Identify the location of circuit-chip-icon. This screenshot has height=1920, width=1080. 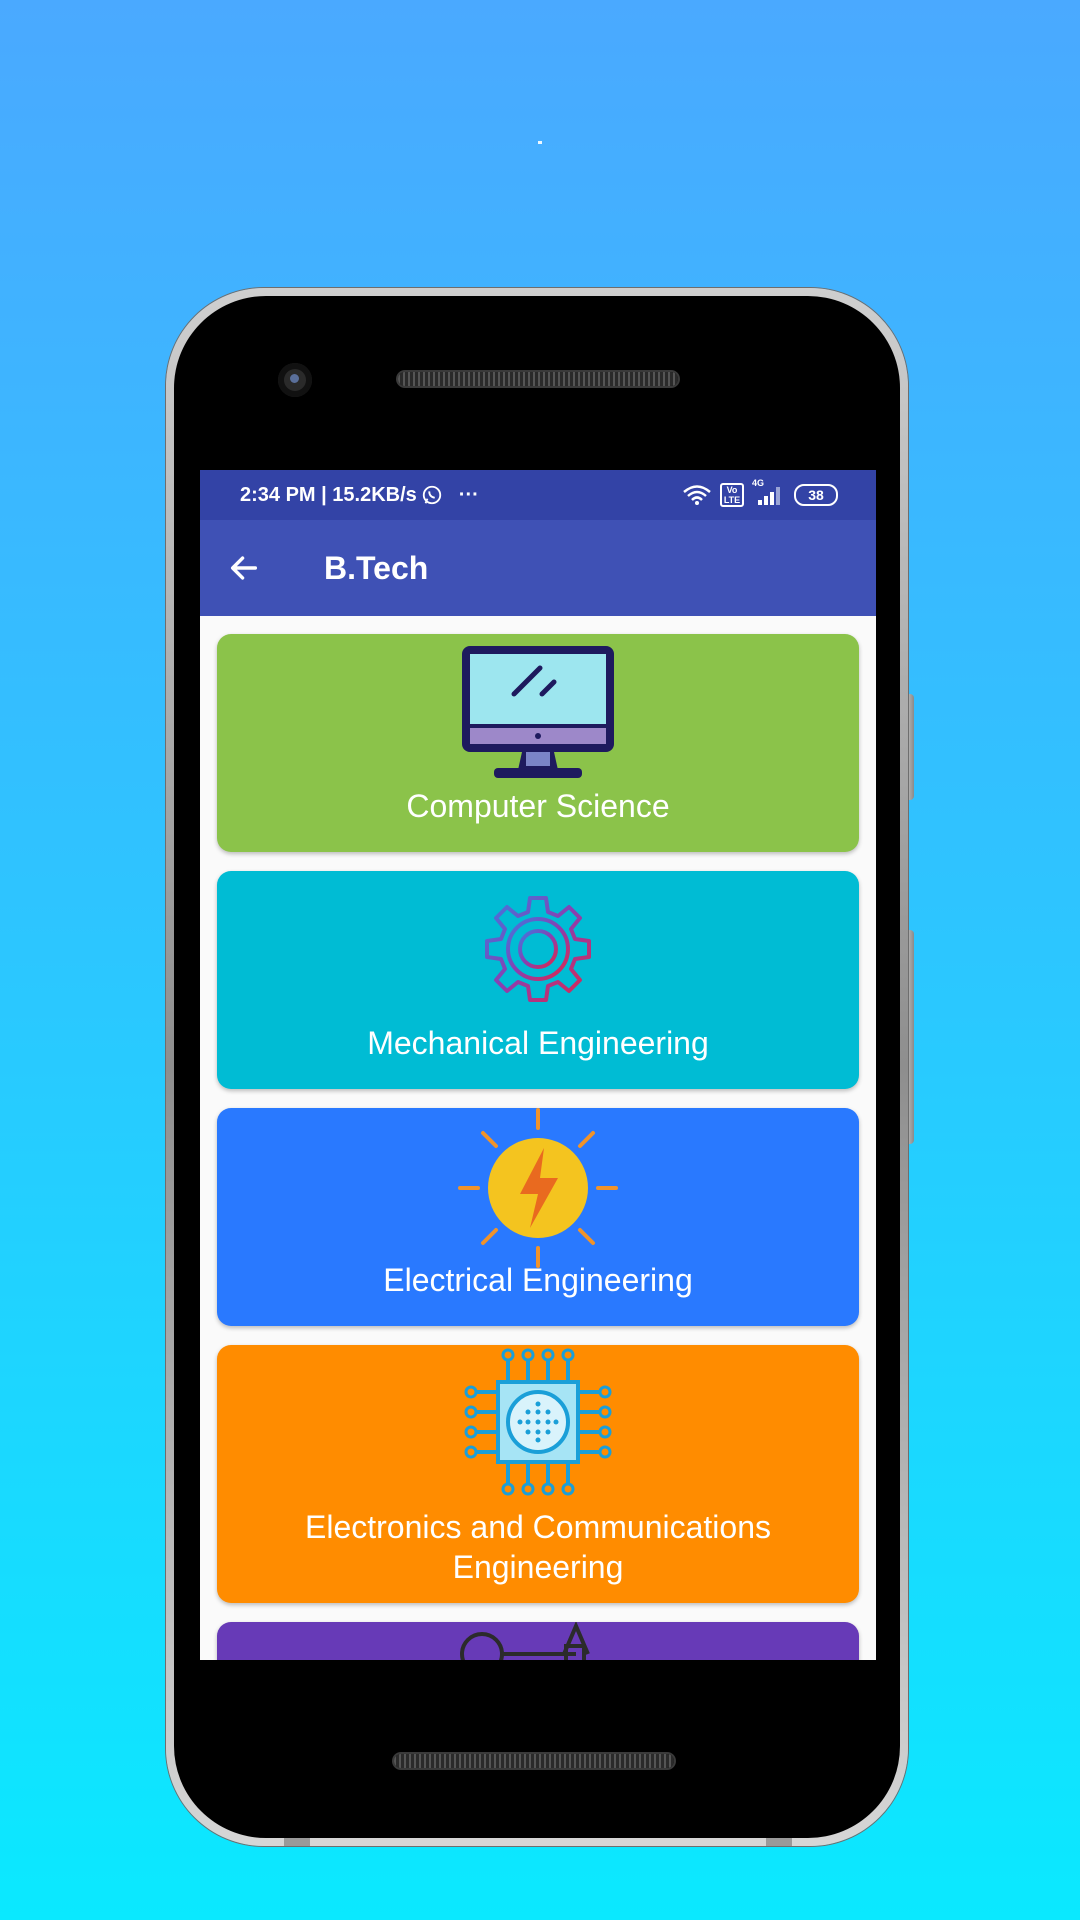
(538, 1422).